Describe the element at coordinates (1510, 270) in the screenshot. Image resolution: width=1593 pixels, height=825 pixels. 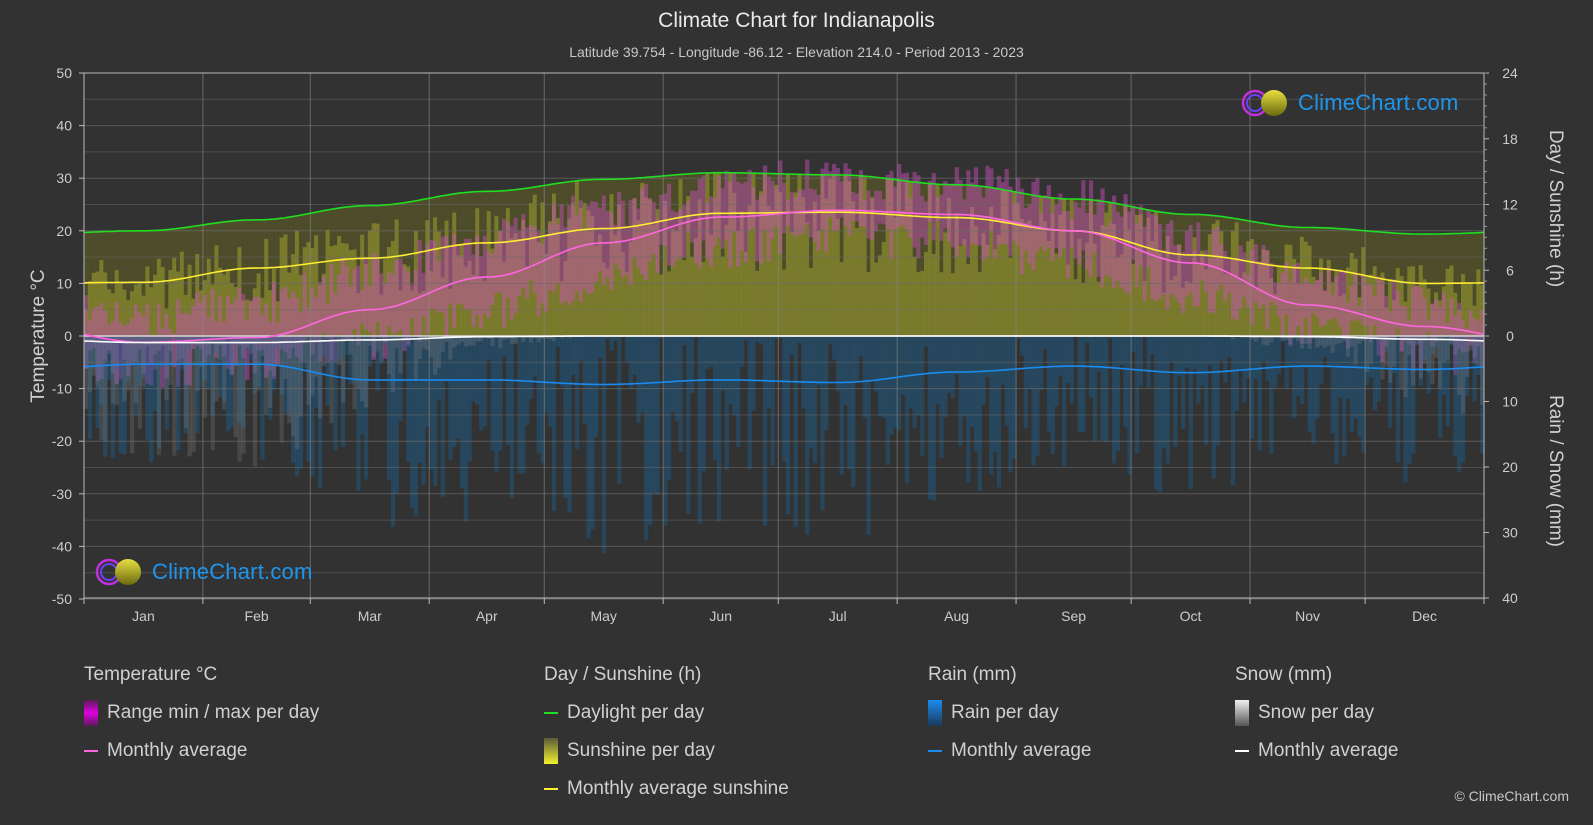
I see `right-tick-label: 6` at that location.